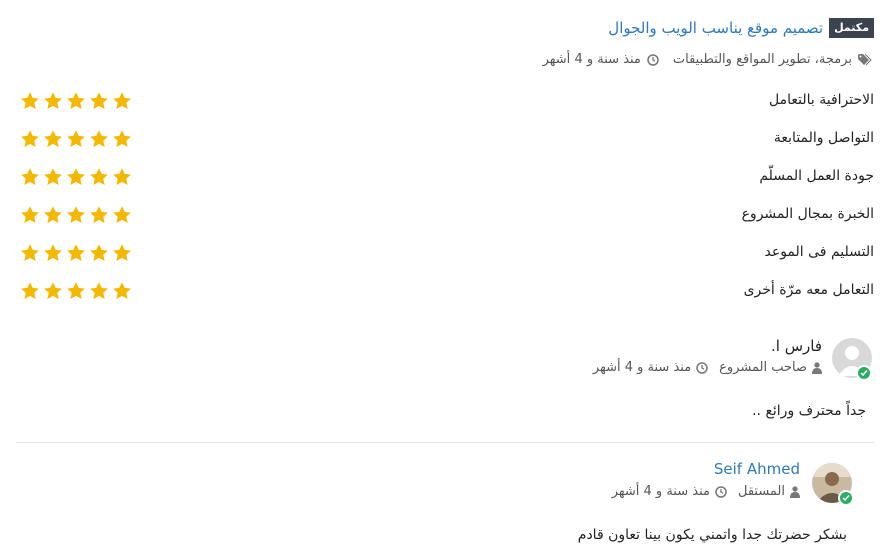 Image resolution: width=884 pixels, height=555 pixels. What do you see at coordinates (763, 367) in the screenshot?
I see `reviewer-role: صاحب المشروع` at bounding box center [763, 367].